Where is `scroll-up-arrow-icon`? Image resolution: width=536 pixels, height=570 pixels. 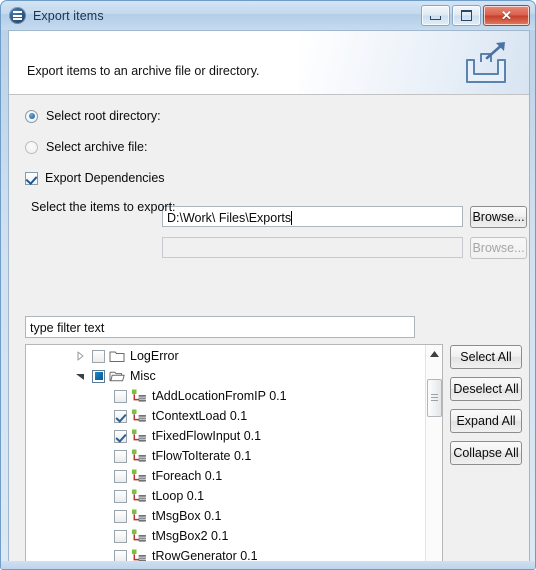
scroll-up-arrow-icon is located at coordinates (434, 353).